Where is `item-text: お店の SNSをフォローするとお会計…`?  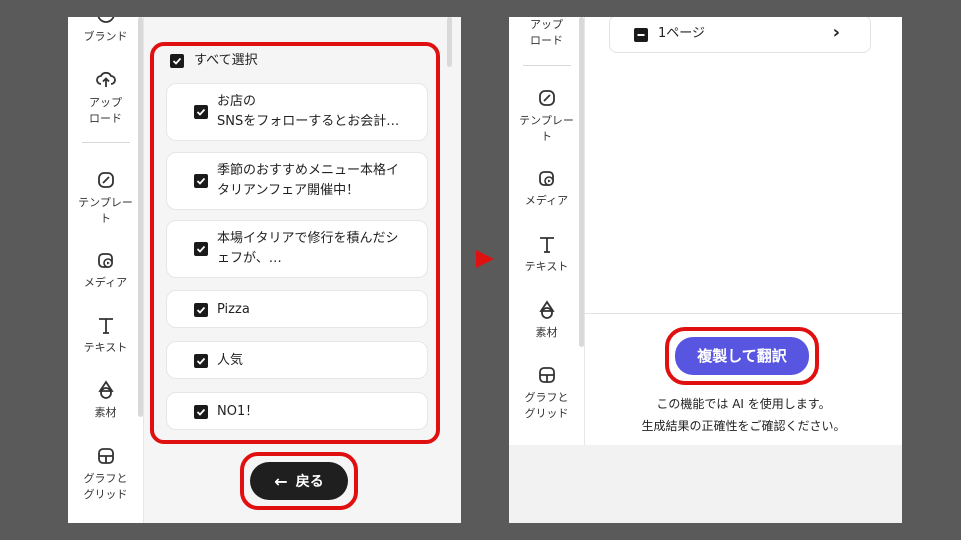 item-text: お店の SNSをフォローするとお会計… is located at coordinates (308, 111).